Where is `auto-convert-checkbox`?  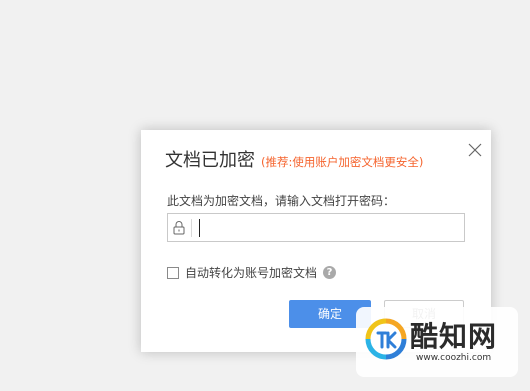
auto-convert-checkbox is located at coordinates (173, 272).